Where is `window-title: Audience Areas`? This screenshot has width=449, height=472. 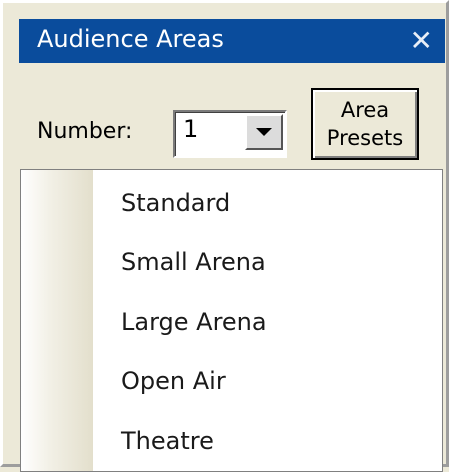 window-title: Audience Areas is located at coordinates (130, 39).